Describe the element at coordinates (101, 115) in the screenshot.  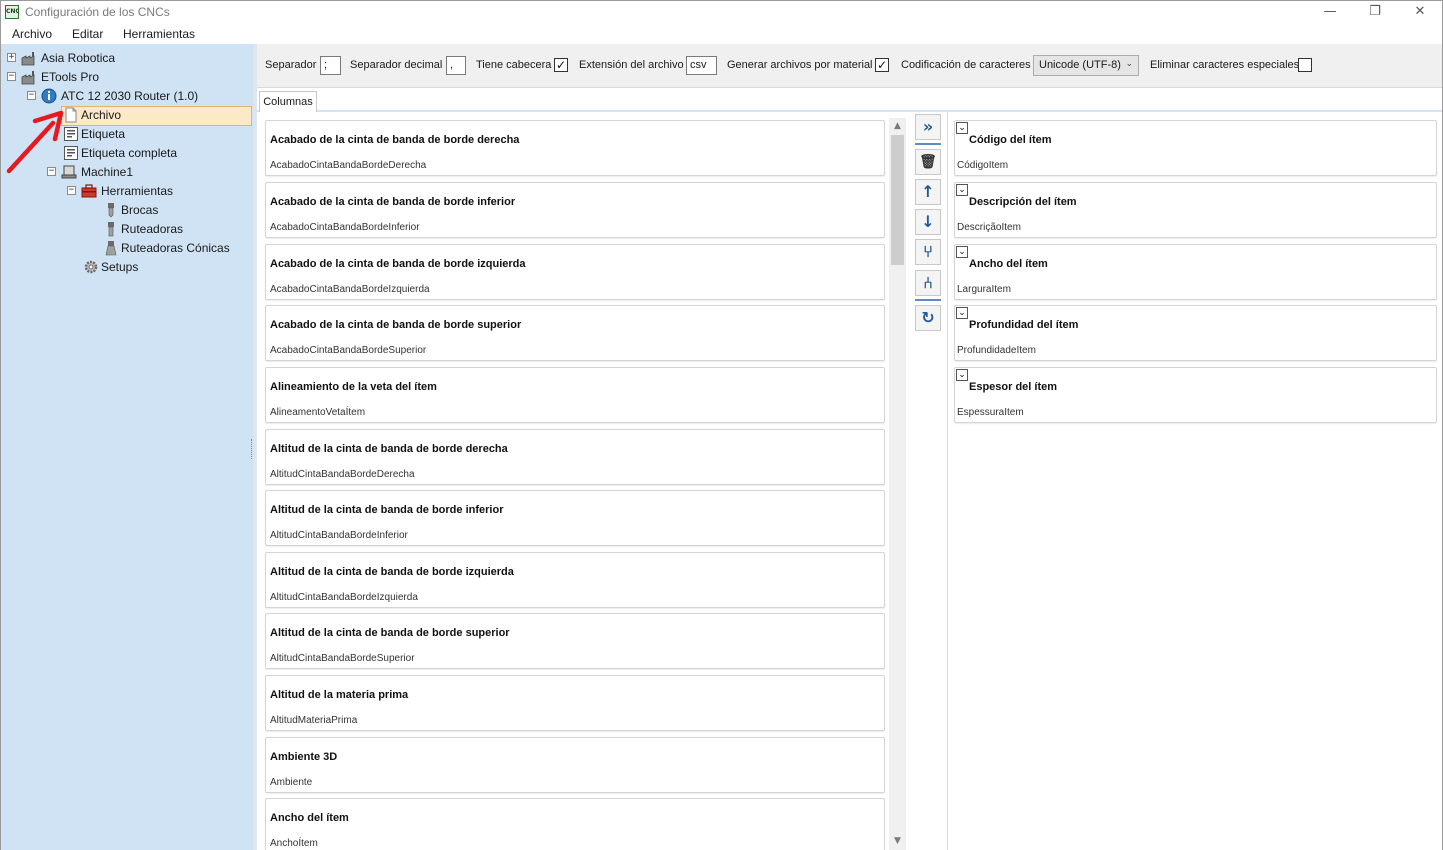
I see `tree-label: Archivo` at that location.